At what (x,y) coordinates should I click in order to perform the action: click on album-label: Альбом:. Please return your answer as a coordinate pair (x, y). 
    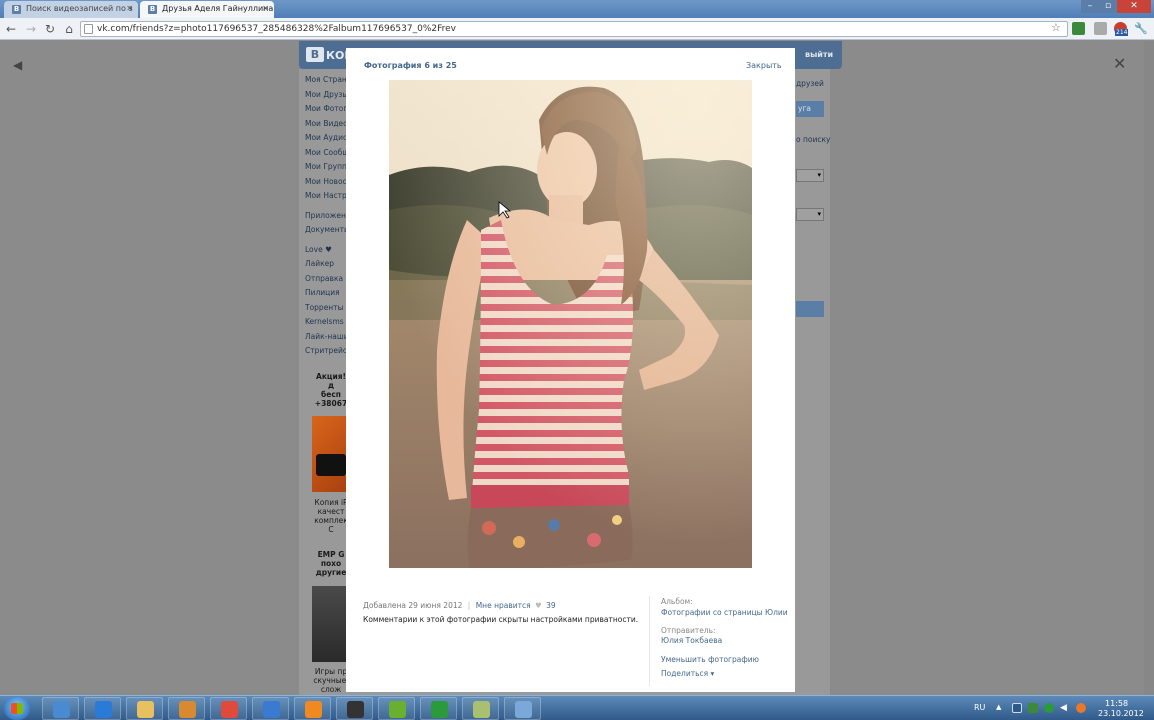
    Looking at the image, I should click on (677, 601).